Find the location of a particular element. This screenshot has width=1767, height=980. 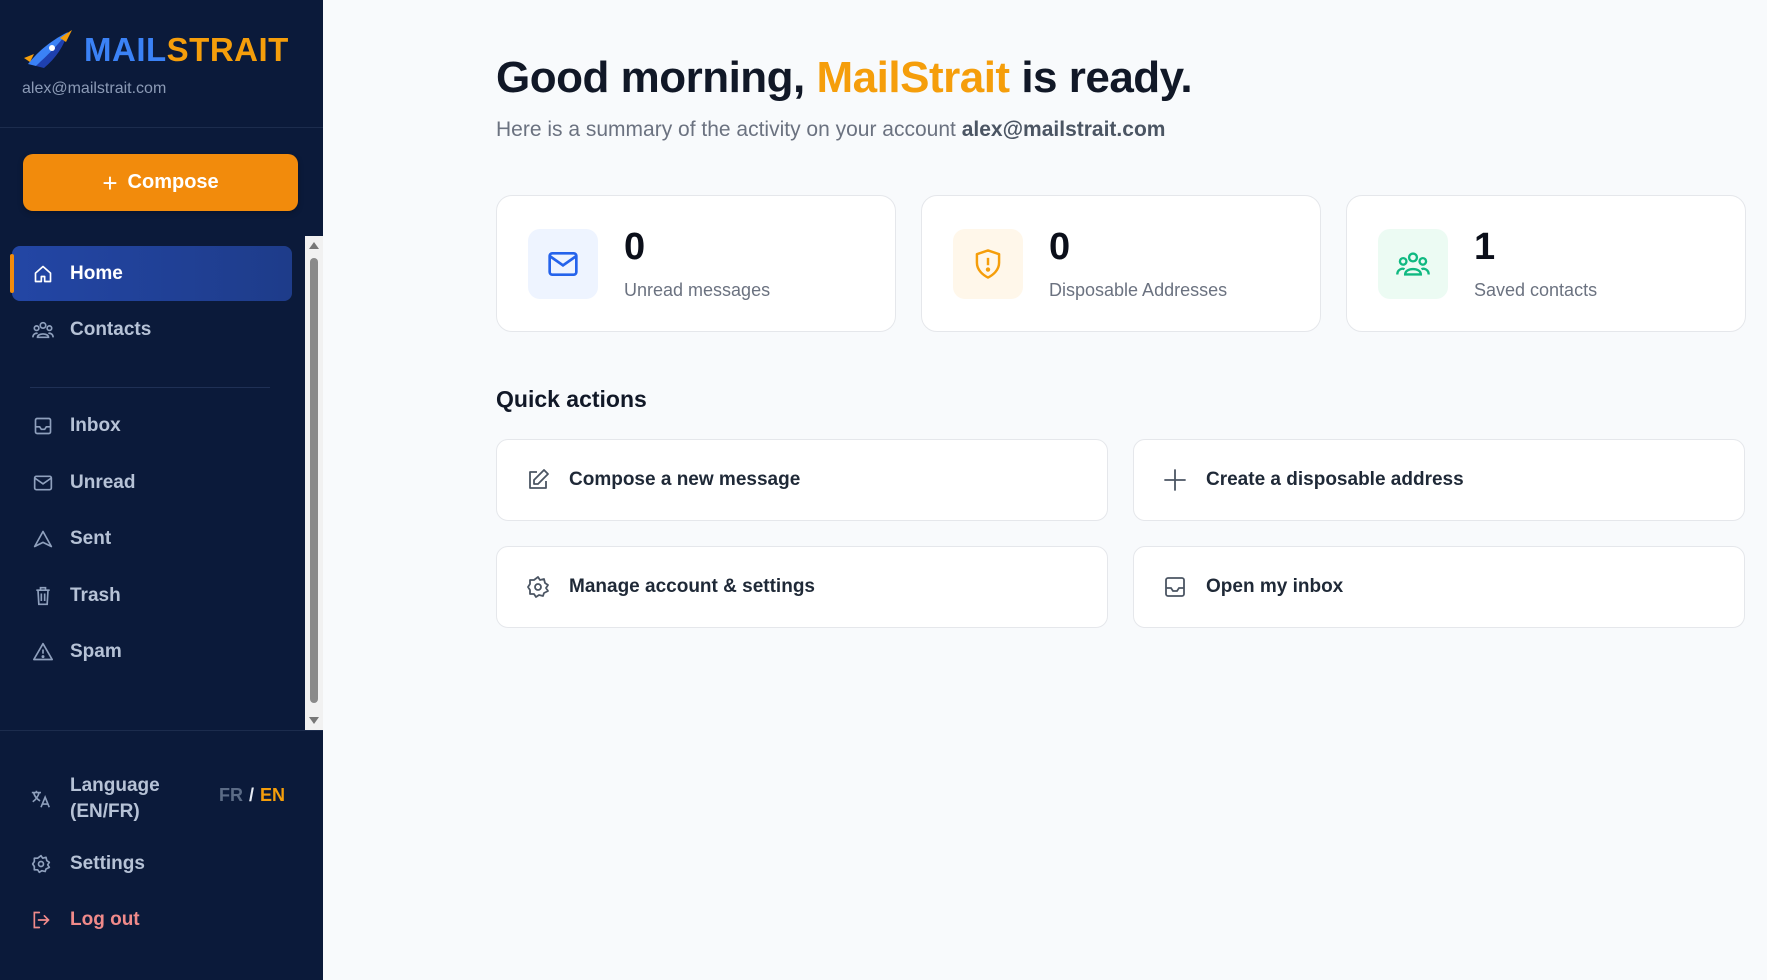

compose-message-button: Compose a new message is located at coordinates (802, 480).